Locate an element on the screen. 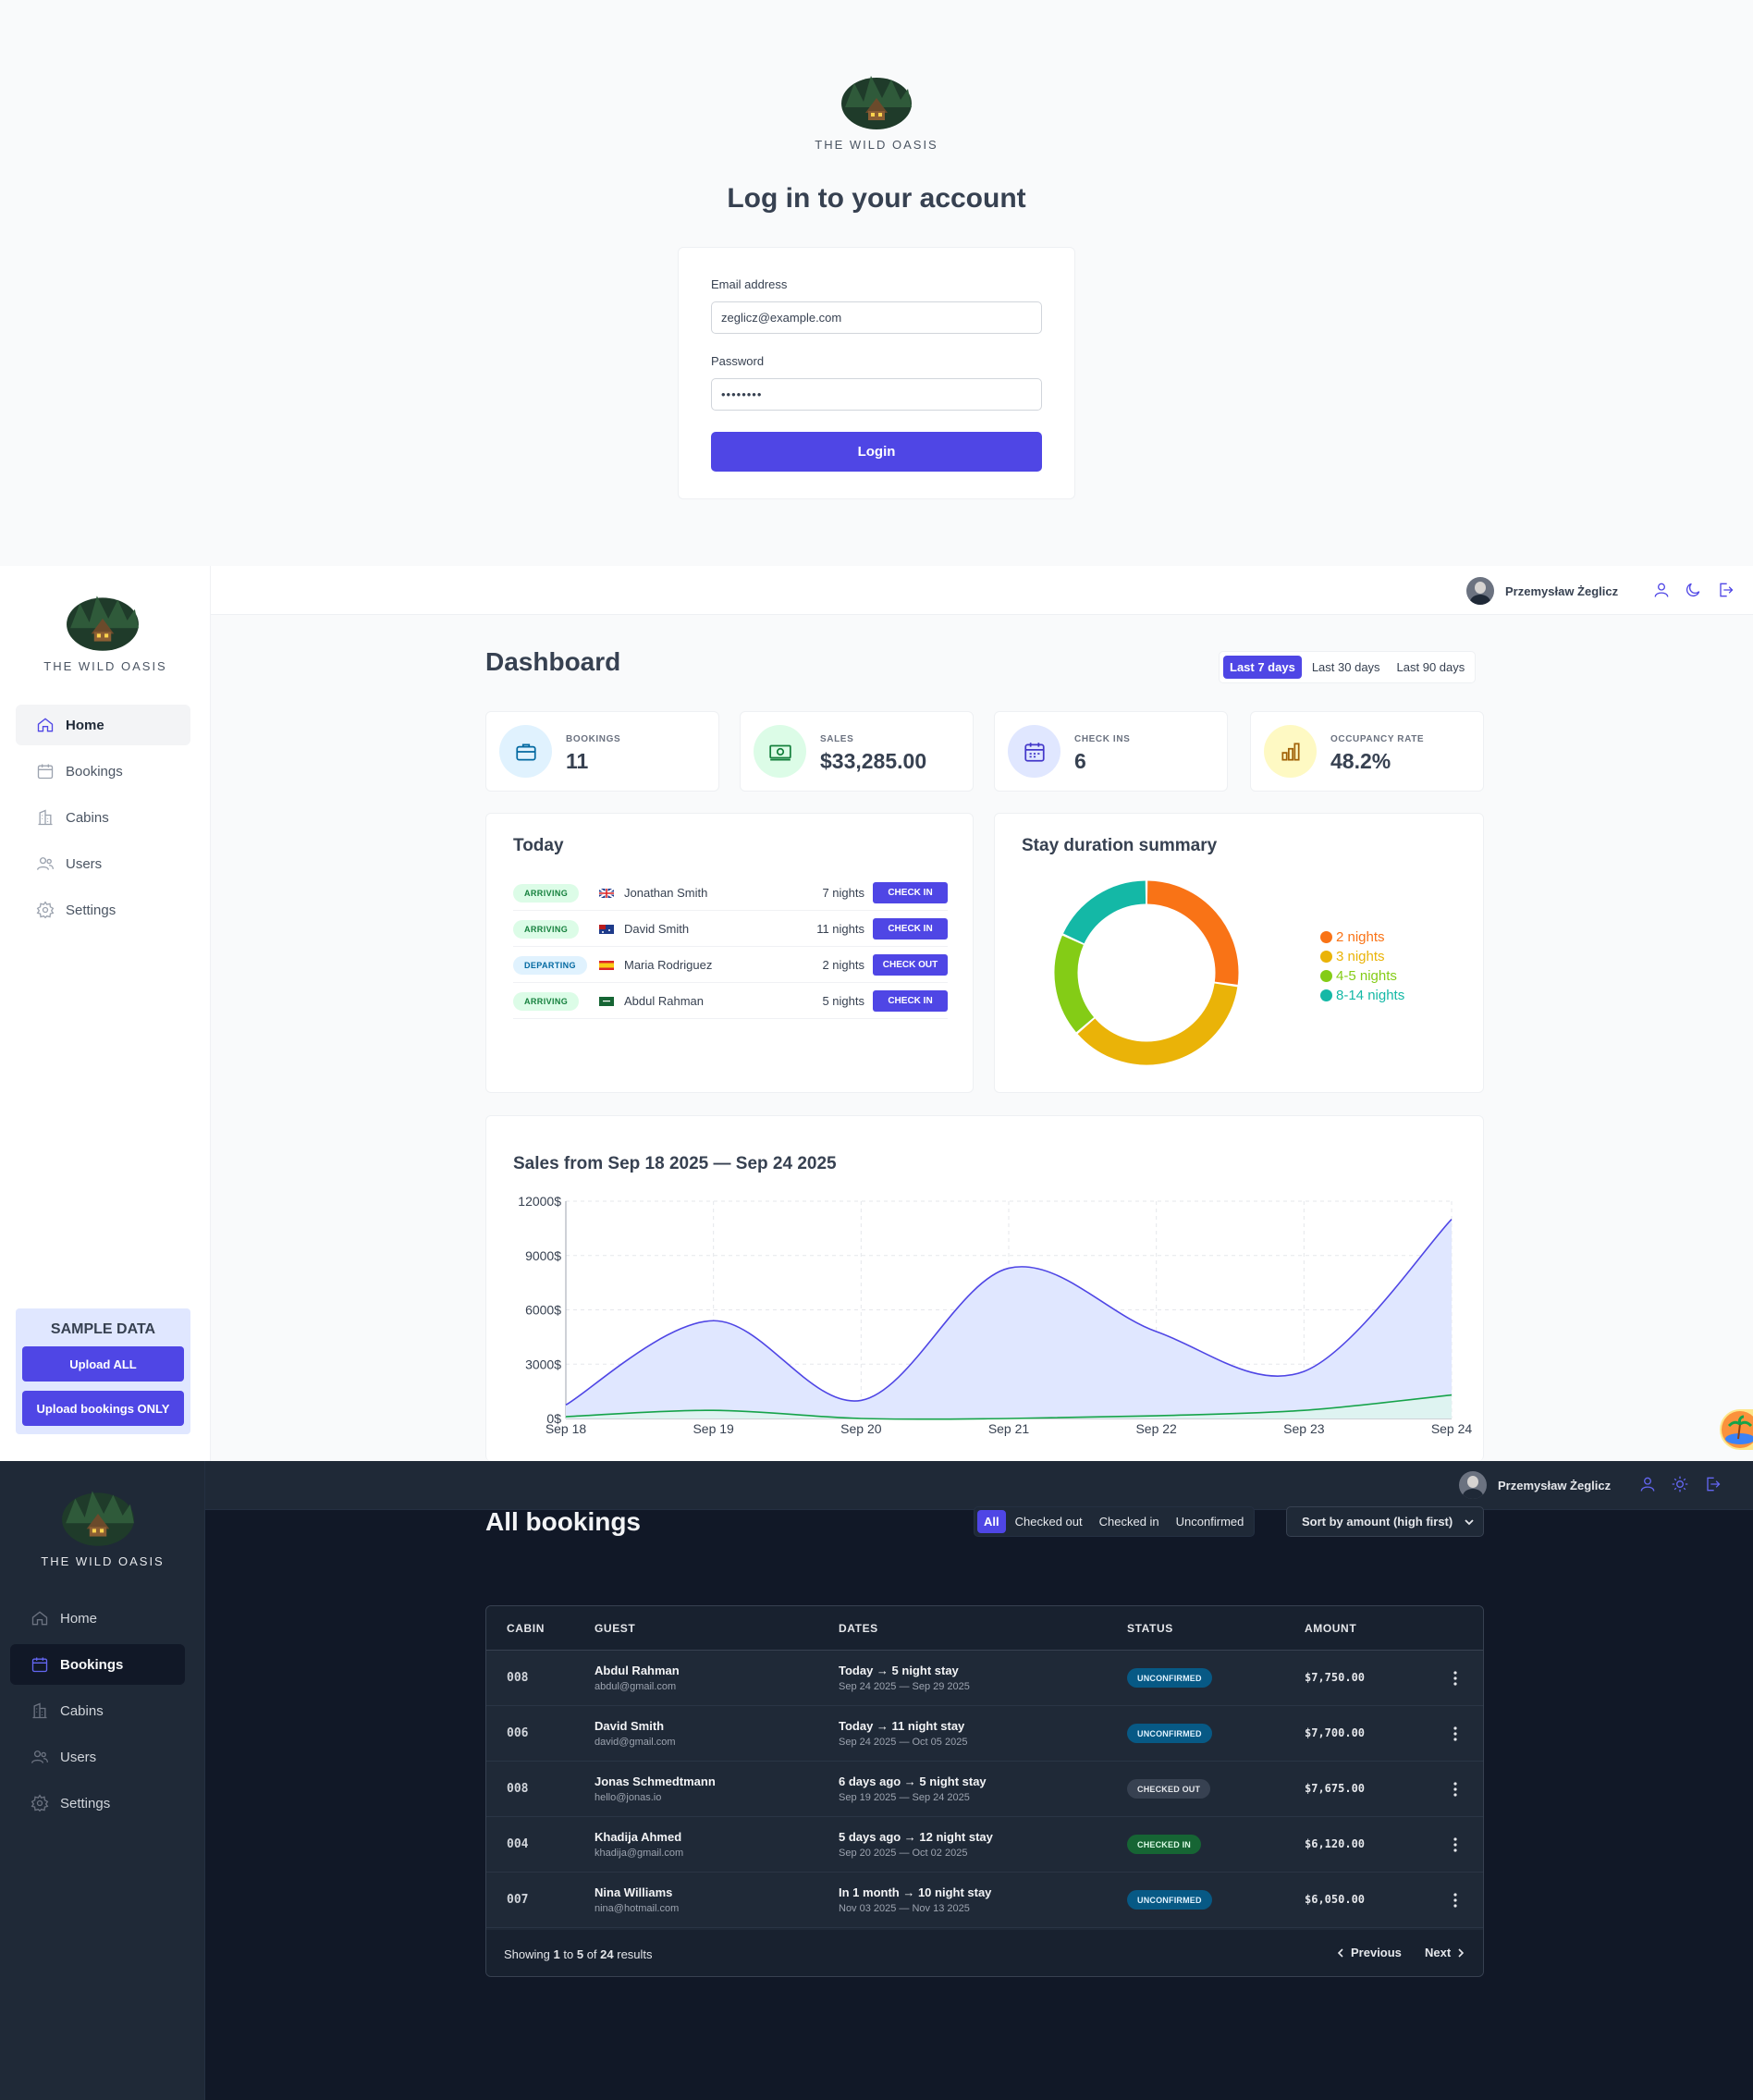  login-title: Log in to your account is located at coordinates (876, 198).